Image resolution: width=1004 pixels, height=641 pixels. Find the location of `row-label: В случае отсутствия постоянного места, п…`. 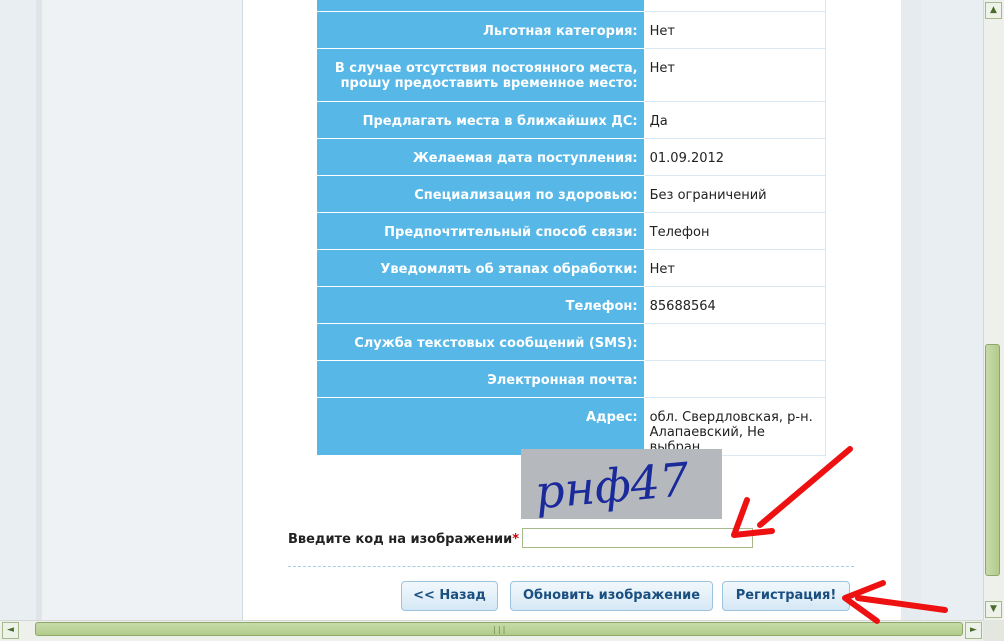

row-label: В случае отсутствия постоянного места, п… is located at coordinates (480, 75).